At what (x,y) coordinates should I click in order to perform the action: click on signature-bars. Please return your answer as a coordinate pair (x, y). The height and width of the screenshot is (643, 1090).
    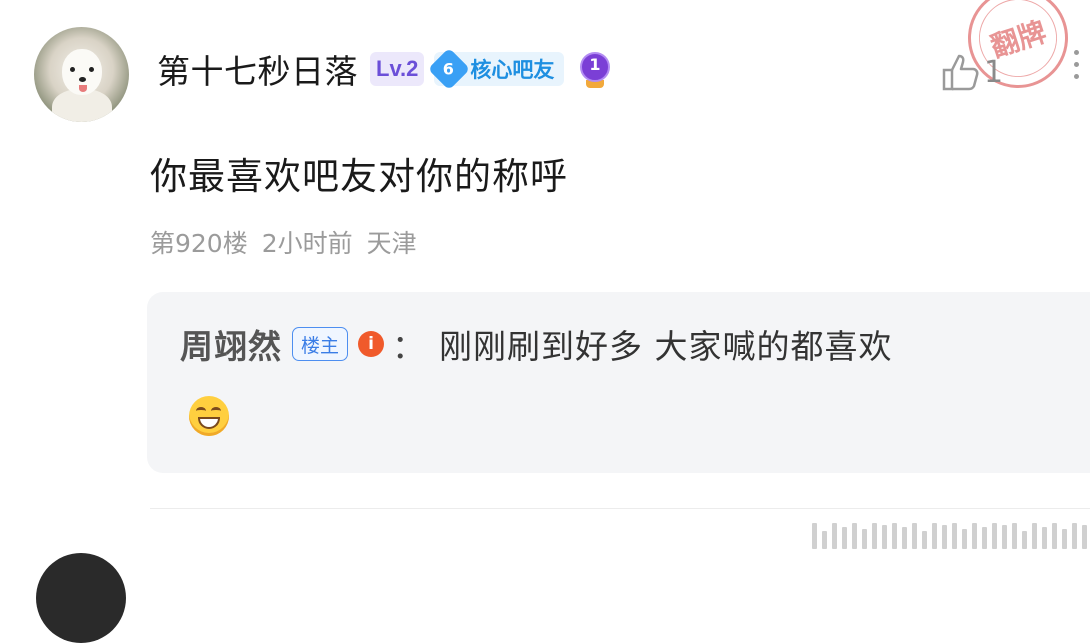
    Looking at the image, I should click on (951, 536).